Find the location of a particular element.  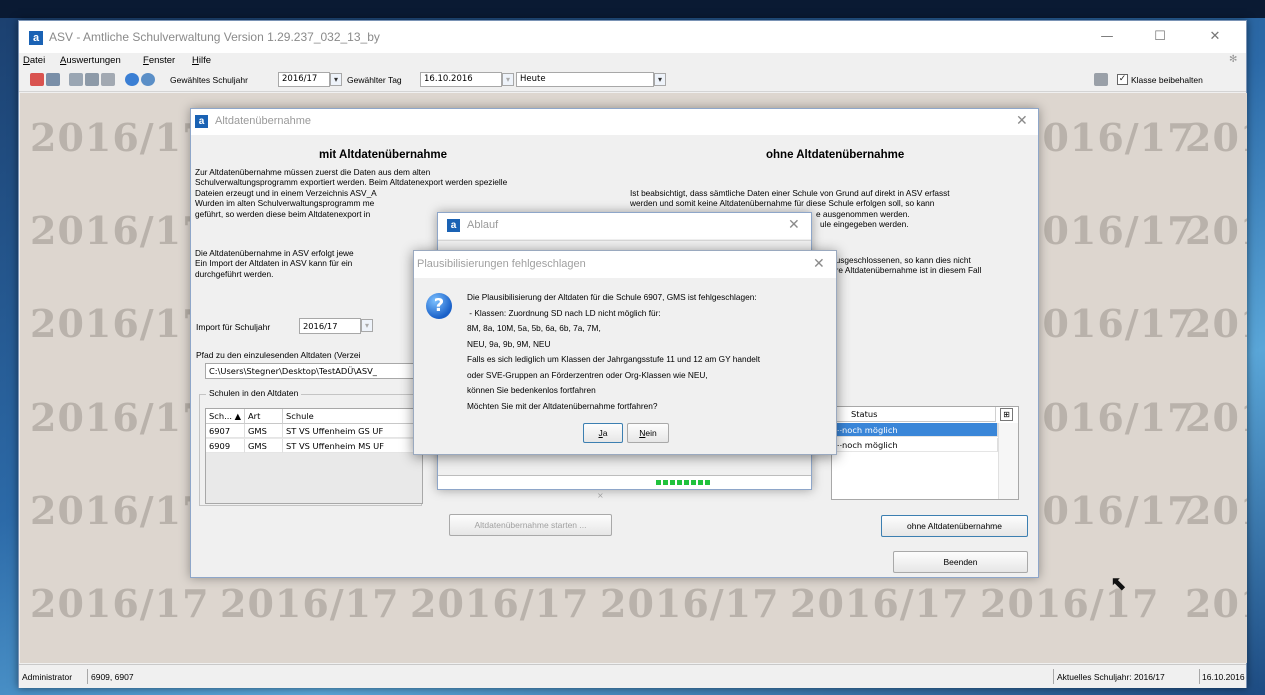

menu-hilfe: Hilfe is located at coordinates (201, 60).